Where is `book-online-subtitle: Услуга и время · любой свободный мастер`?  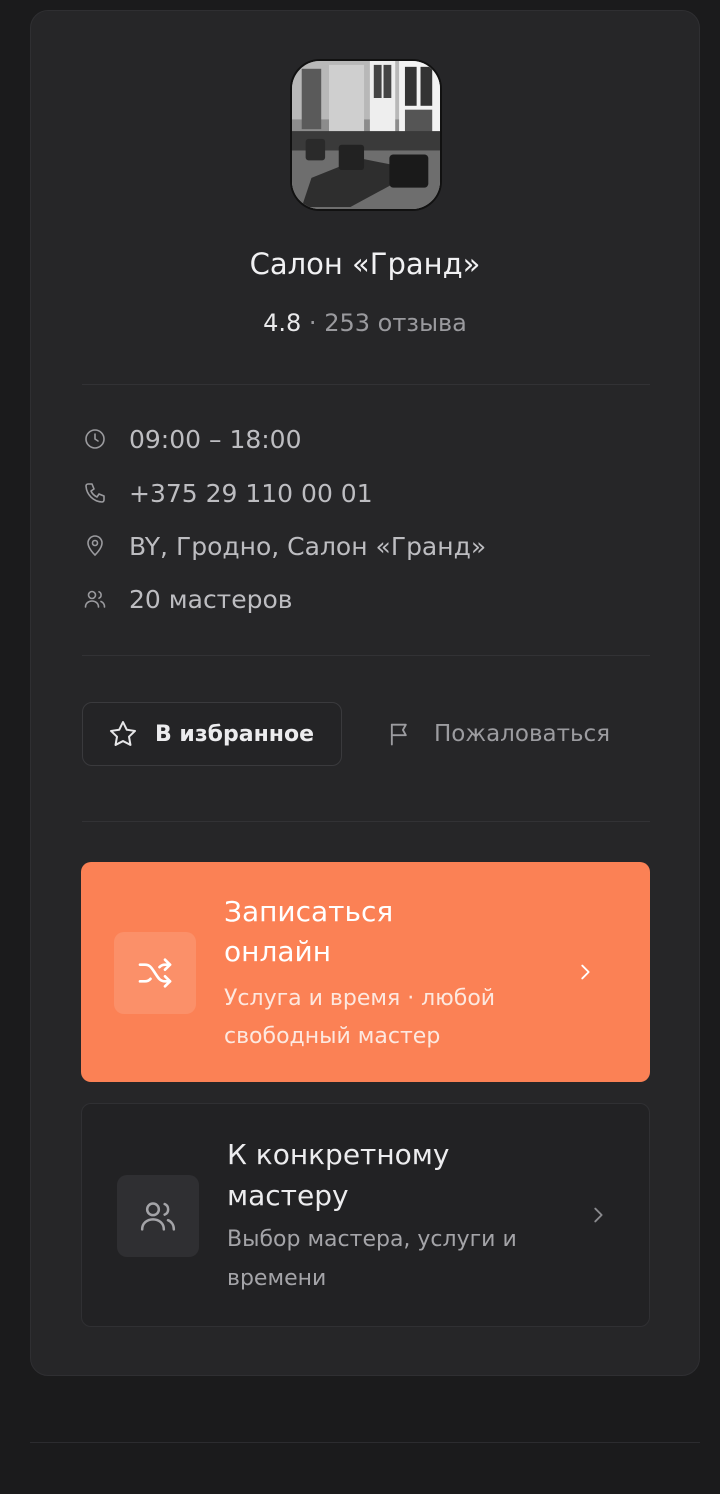
book-online-subtitle: Услуга и время · любой свободный мастер is located at coordinates (360, 1017).